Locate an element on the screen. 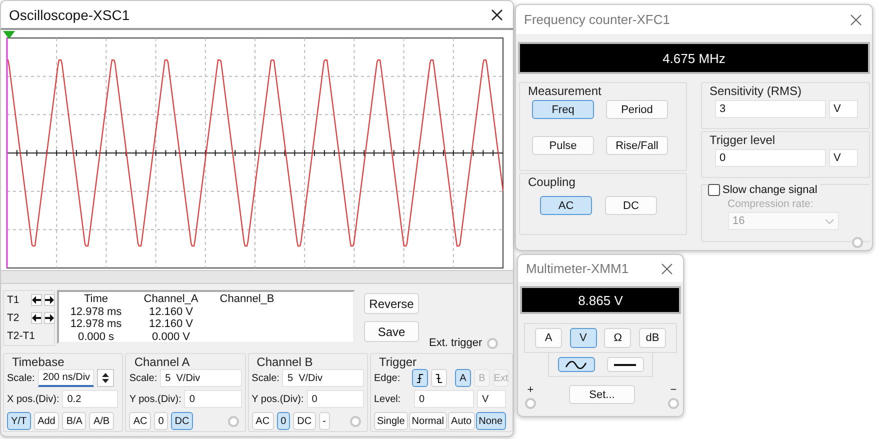 This screenshot has width=876, height=439. close-icon is located at coordinates (497, 14).